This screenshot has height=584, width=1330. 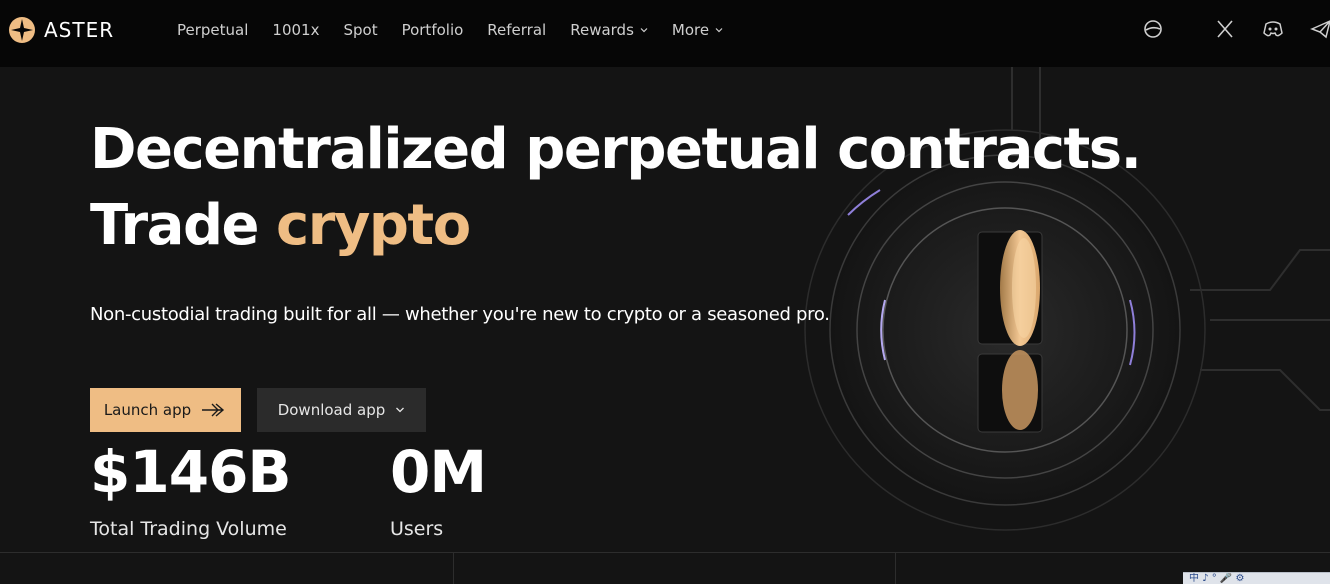 I want to click on nav-1001x: 1001x, so click(x=295, y=30).